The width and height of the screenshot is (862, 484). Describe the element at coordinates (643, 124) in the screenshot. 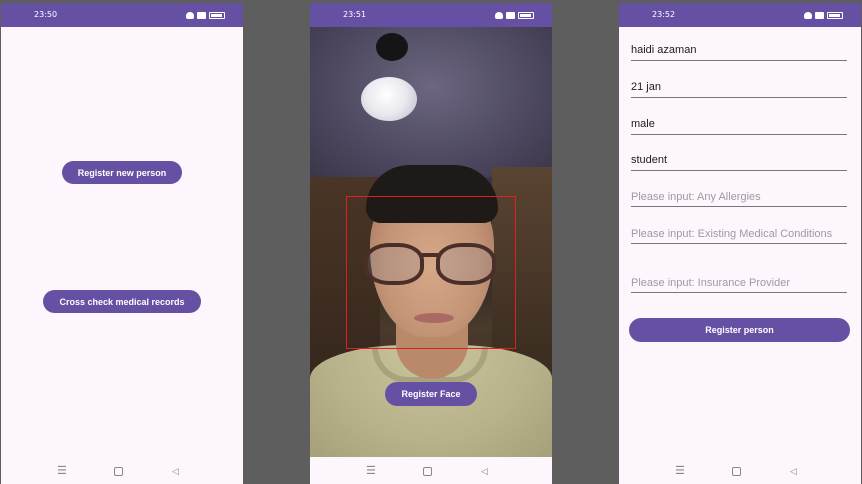

I see `gender-field-value: male` at that location.